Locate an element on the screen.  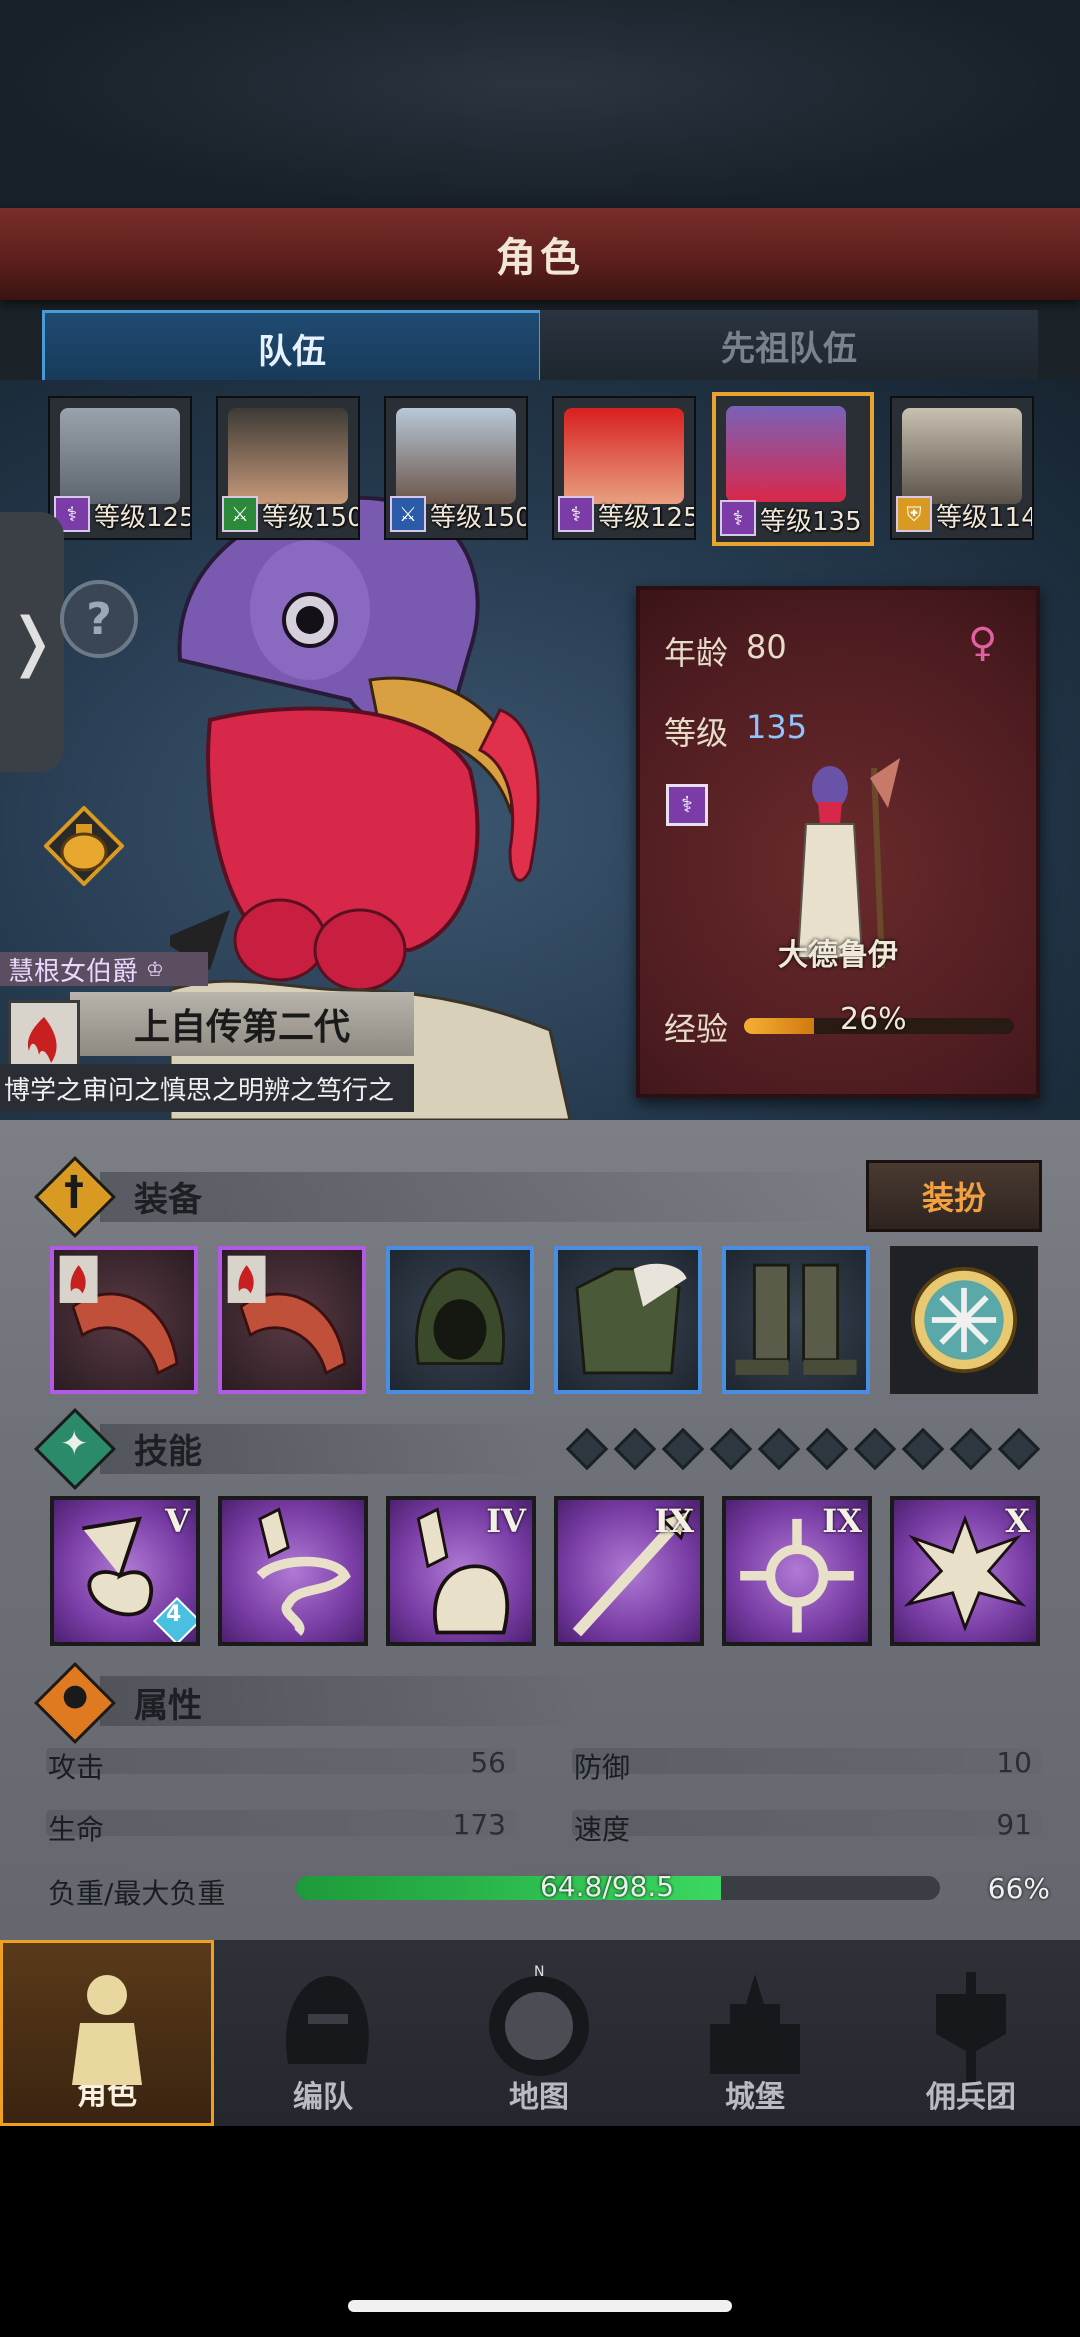
equipment-slot-boots is located at coordinates (796, 1320).